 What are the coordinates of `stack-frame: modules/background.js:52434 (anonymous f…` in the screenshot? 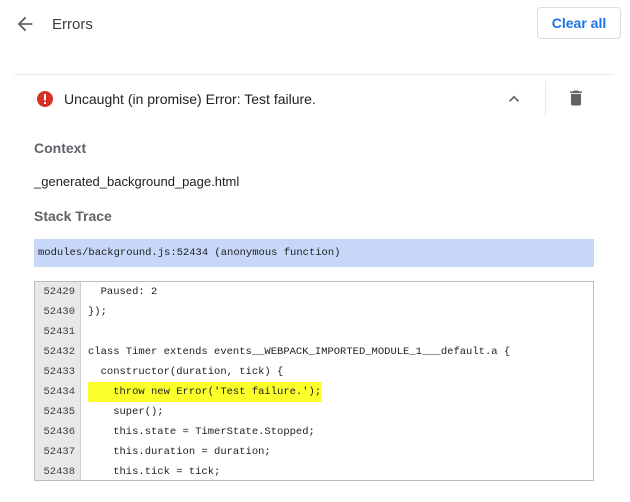 It's located at (314, 253).